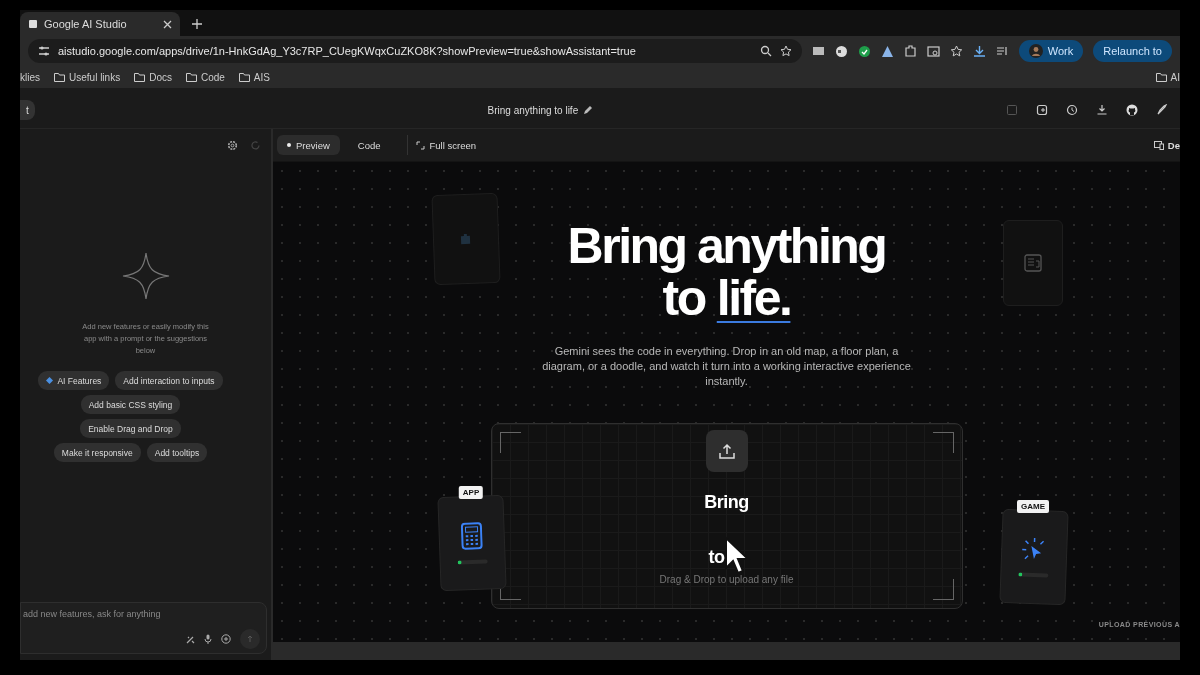 This screenshot has height=675, width=1200. What do you see at coordinates (471, 492) in the screenshot?
I see `card-label: APP` at bounding box center [471, 492].